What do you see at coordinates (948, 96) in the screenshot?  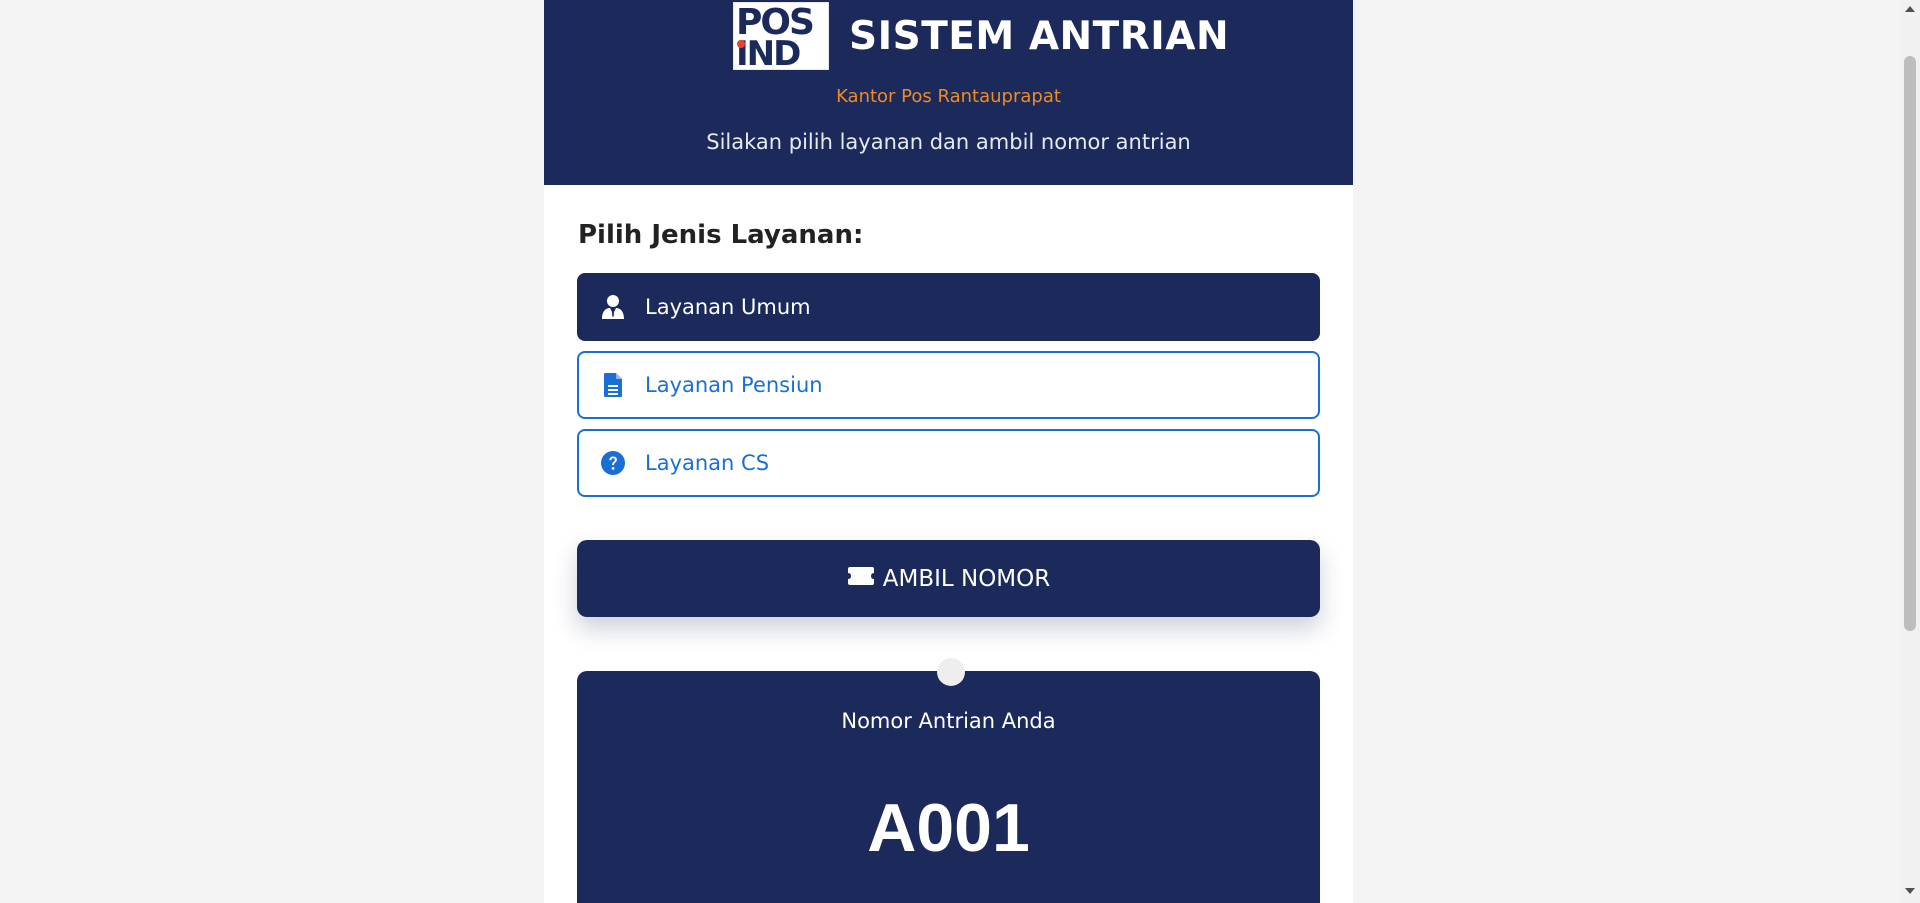 I see `office-name: Kantor Pos Rantauprapat` at bounding box center [948, 96].